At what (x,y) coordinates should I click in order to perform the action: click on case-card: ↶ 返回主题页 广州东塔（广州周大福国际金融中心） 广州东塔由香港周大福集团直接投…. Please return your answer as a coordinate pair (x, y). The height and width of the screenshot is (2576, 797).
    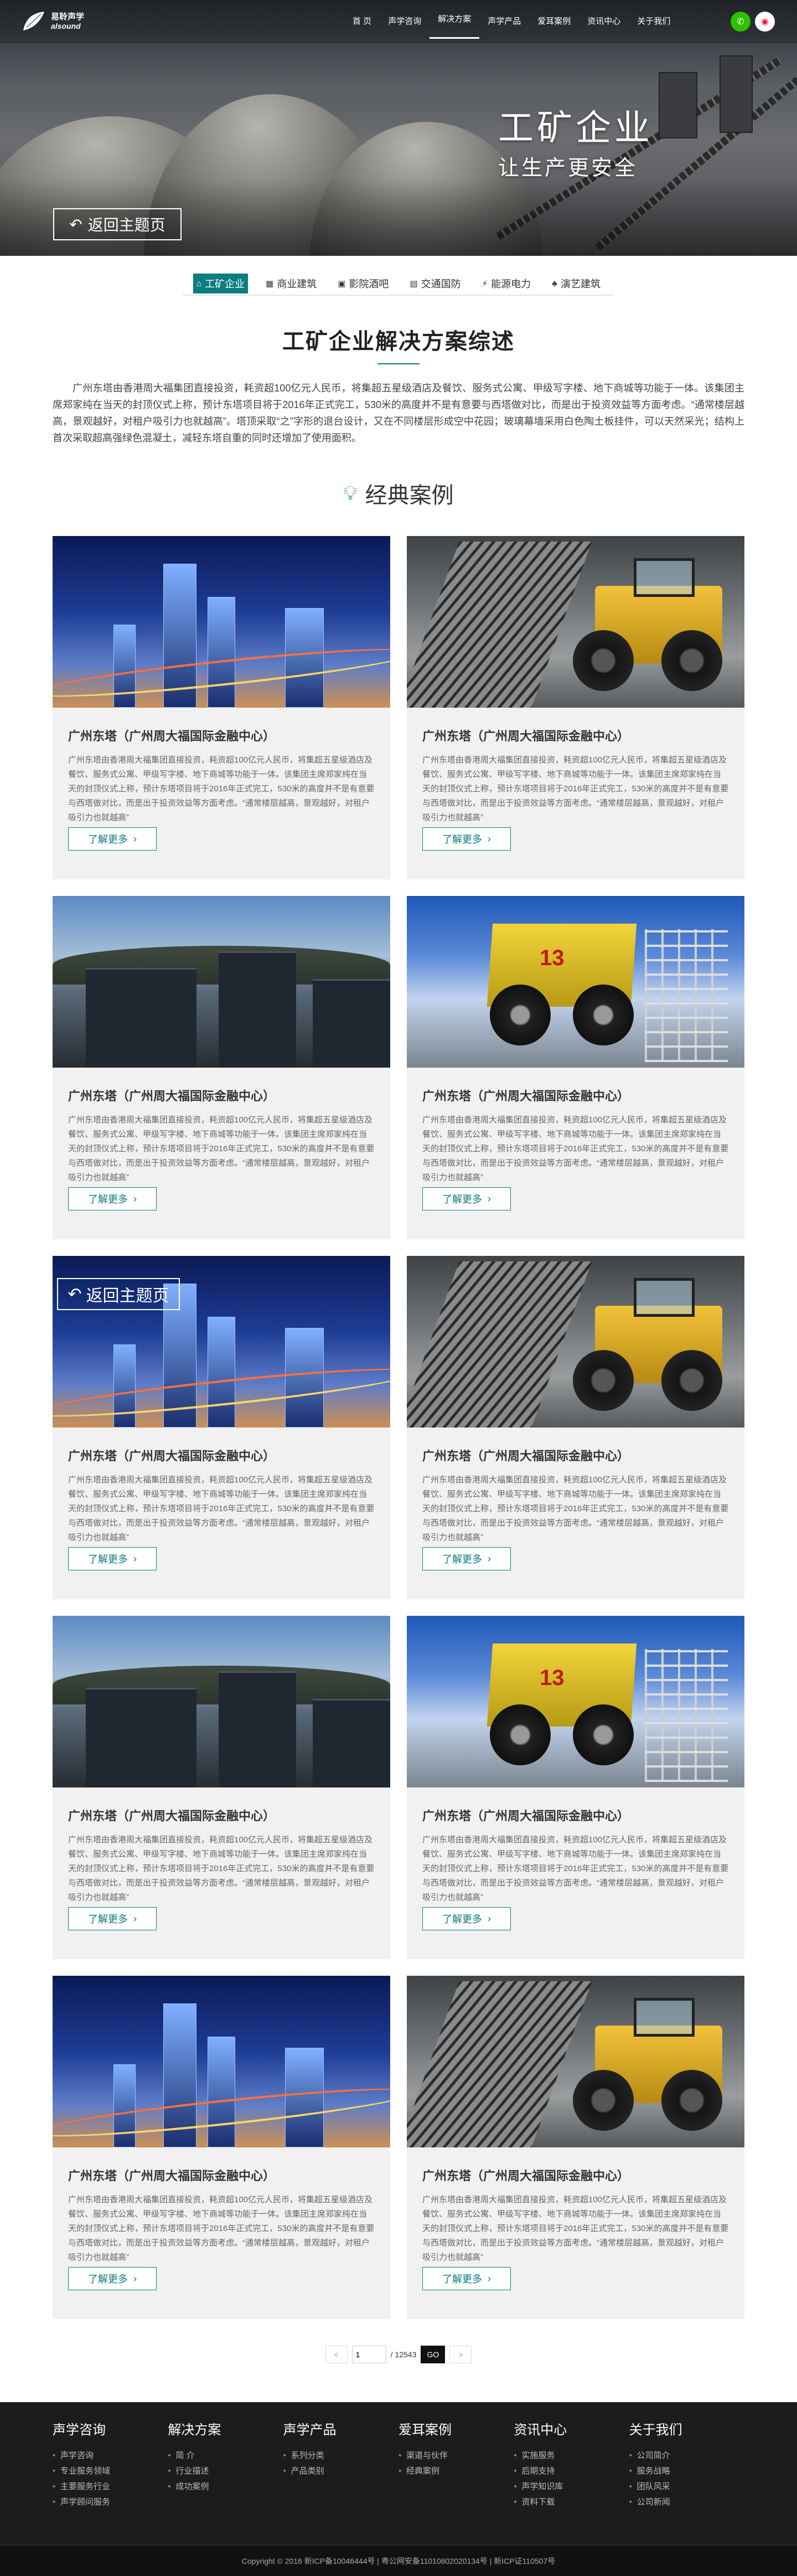
    Looking at the image, I should click on (222, 1427).